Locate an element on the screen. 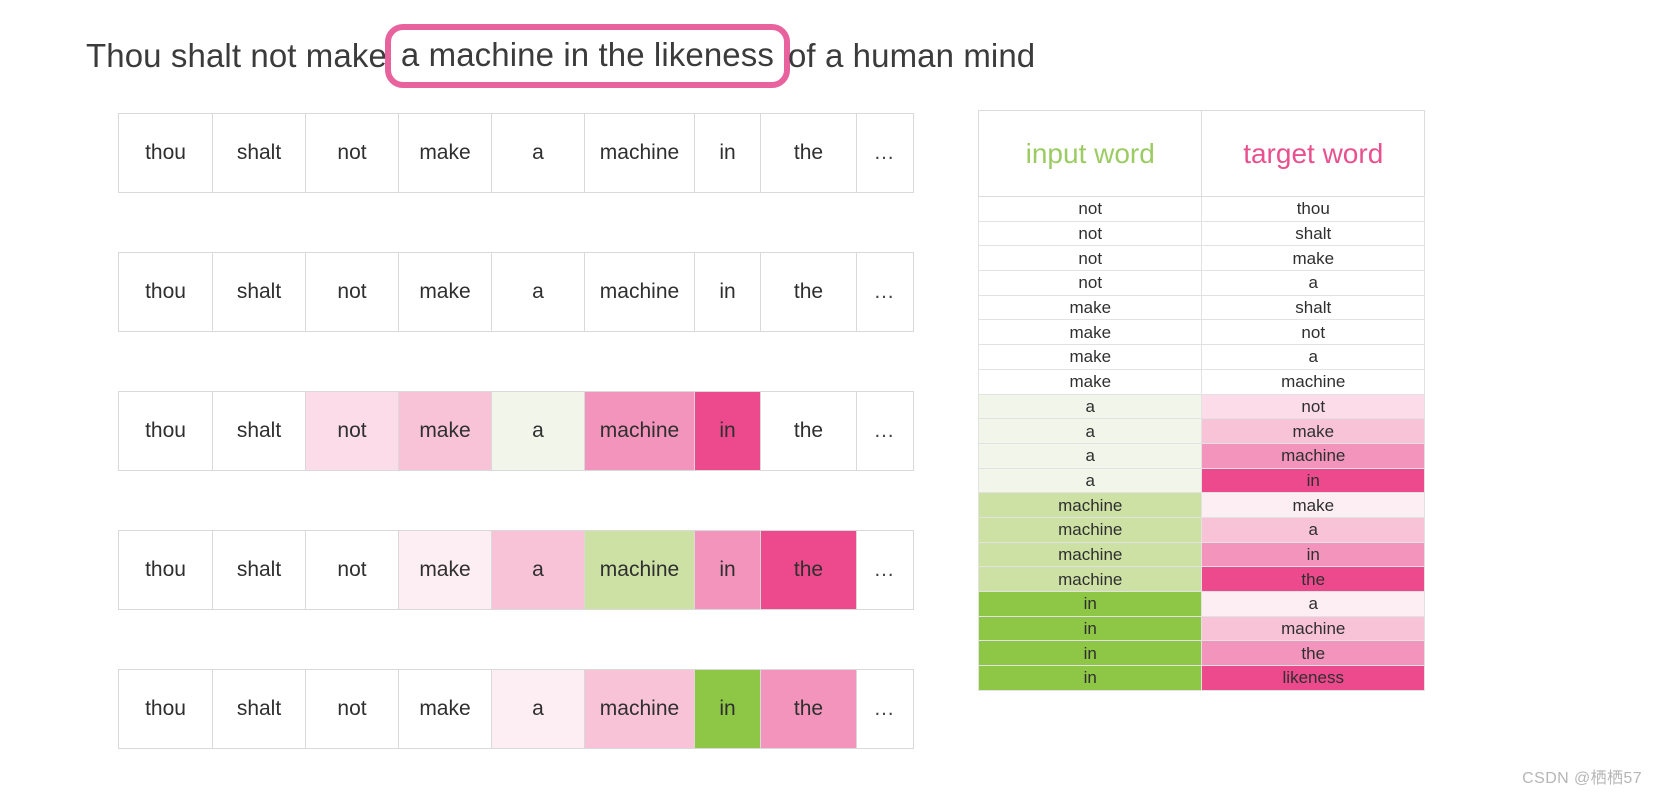 The height and width of the screenshot is (800, 1660). table-row: not make is located at coordinates (1201, 258).